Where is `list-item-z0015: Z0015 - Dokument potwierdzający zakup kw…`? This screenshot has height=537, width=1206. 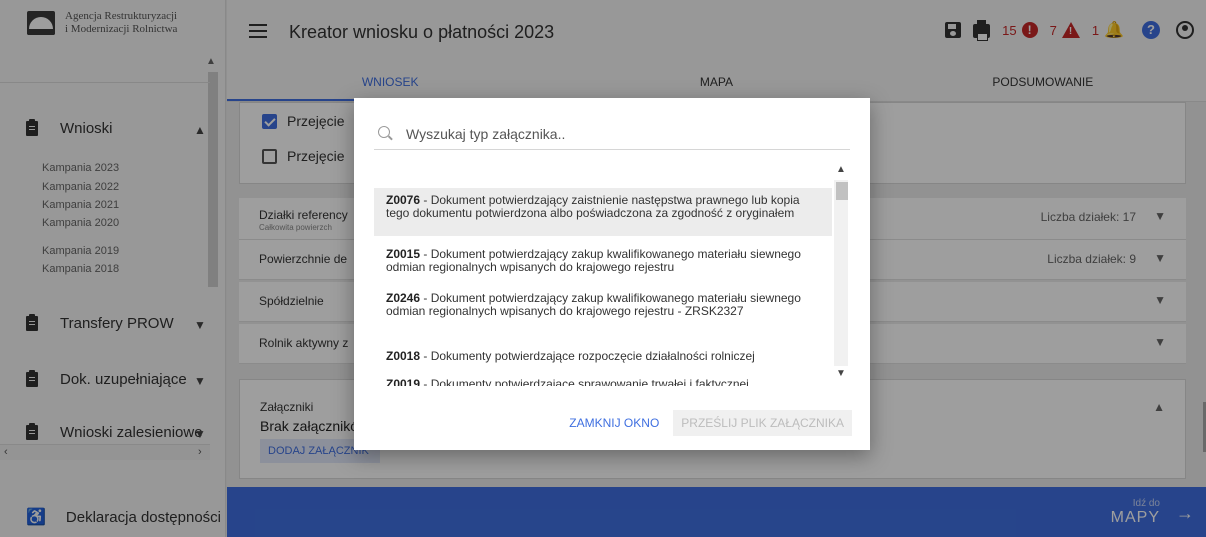 list-item-z0015: Z0015 - Dokument potwierdzający zakup kw… is located at coordinates (603, 261).